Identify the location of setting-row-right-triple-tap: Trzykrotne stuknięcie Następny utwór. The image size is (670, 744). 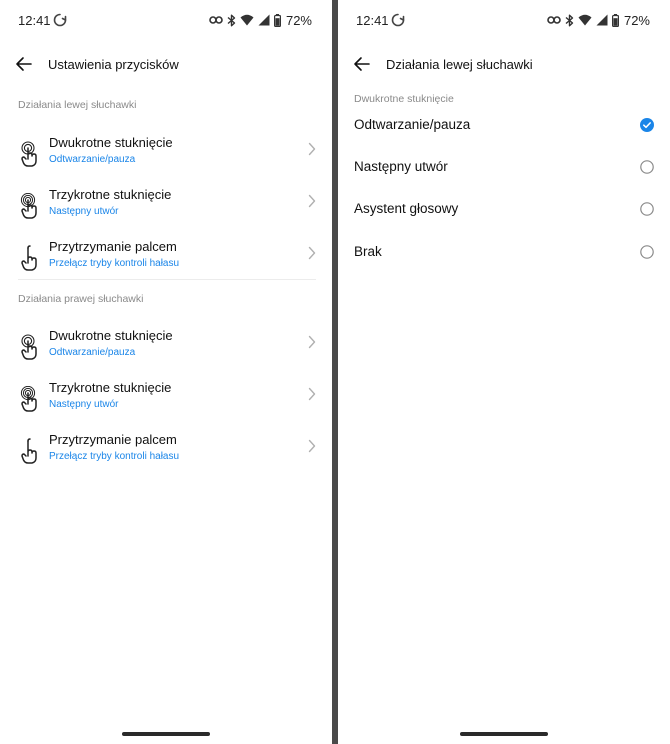
(166, 400).